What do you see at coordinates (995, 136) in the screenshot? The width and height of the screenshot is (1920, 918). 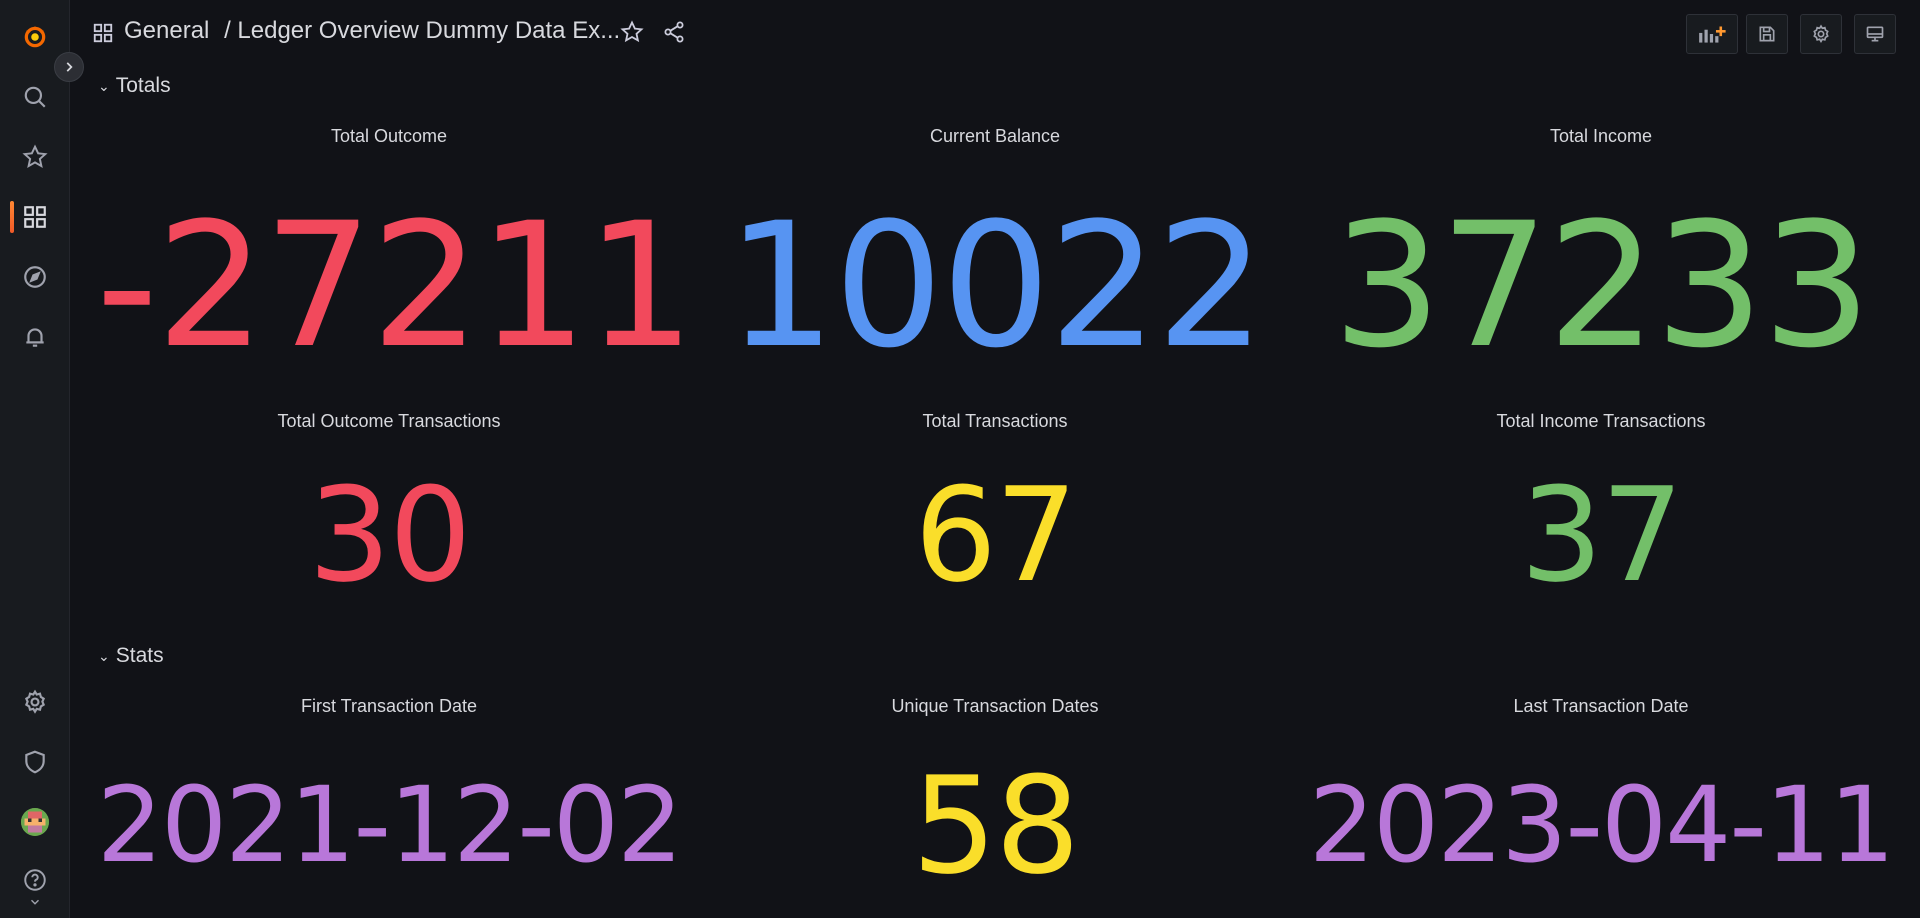 I see `panel-title: Current Balance` at bounding box center [995, 136].